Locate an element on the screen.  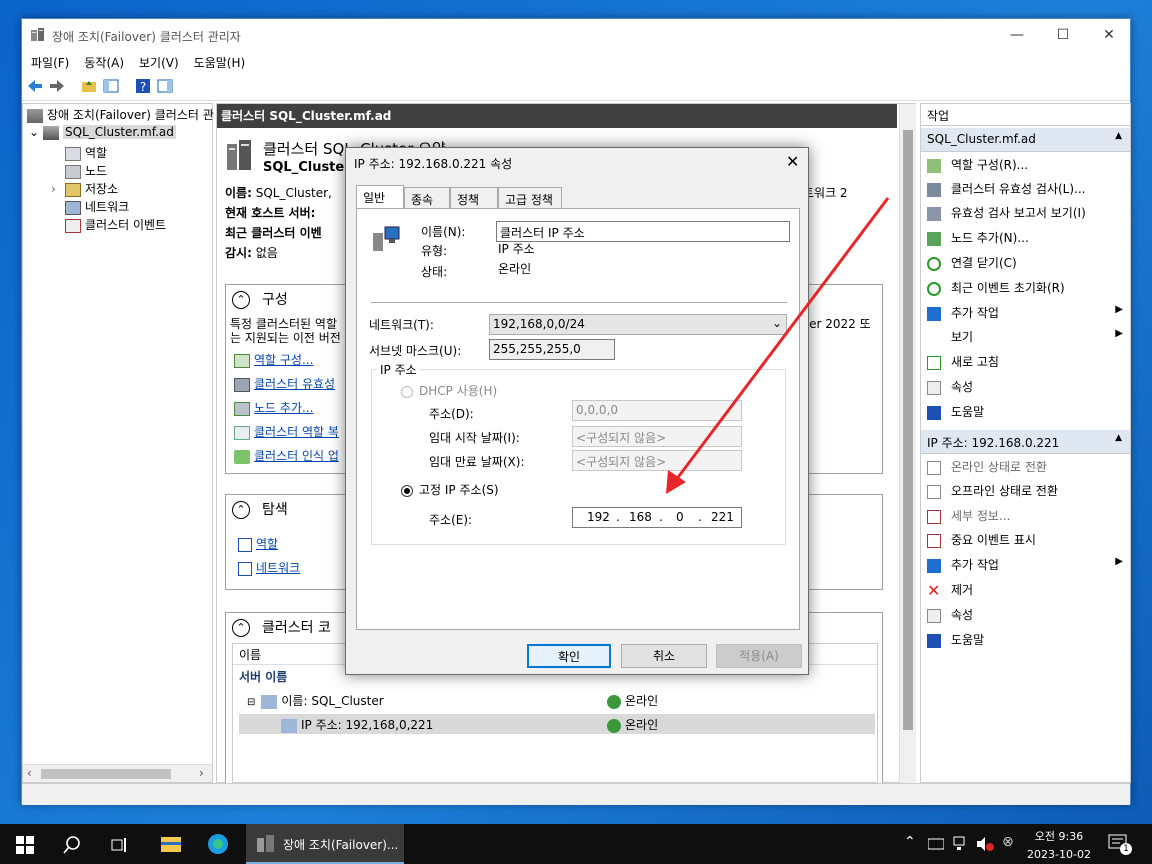
notification-center-icon: 1 is located at coordinates (1120, 844).